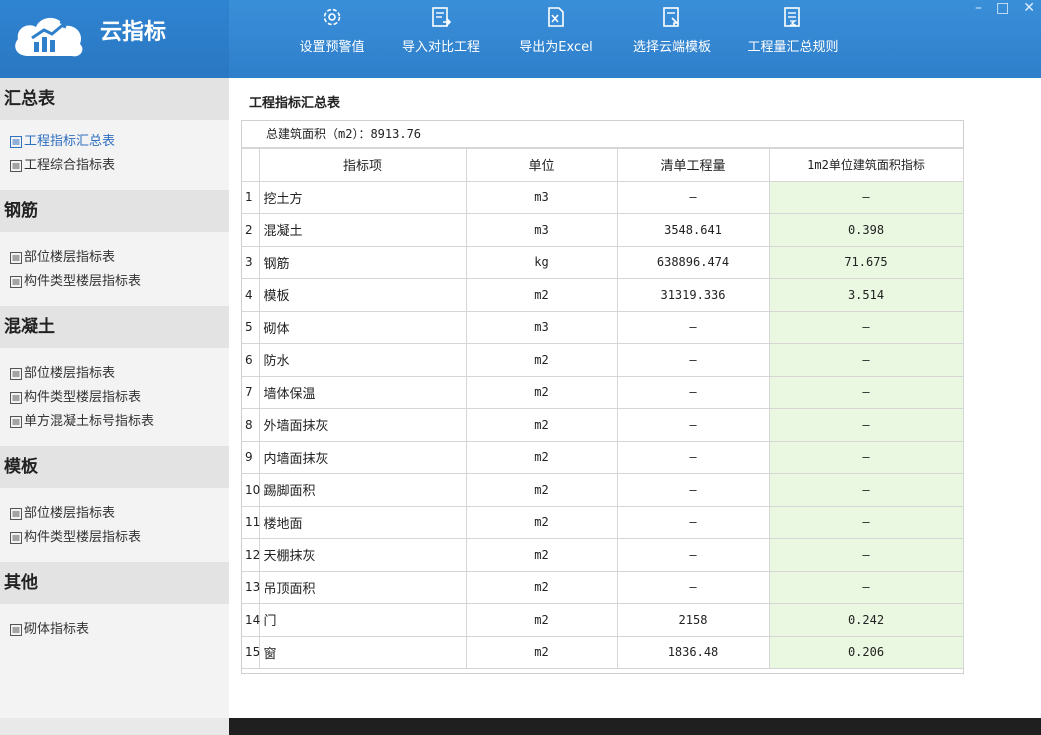 This screenshot has width=1041, height=735. Describe the element at coordinates (119, 398) in the screenshot. I see `sidebar-item-concrete-component: 构件类型楼层指标表` at that location.